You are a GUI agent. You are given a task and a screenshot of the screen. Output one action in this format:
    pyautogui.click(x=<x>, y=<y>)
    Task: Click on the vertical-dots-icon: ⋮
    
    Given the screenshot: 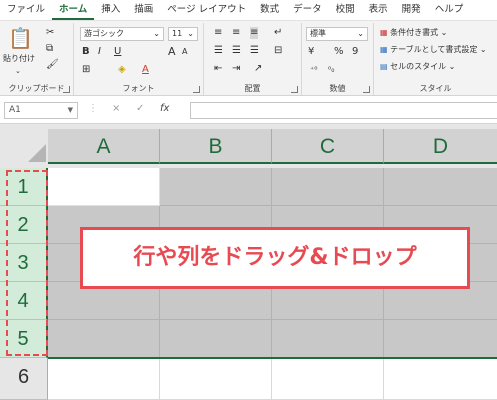 What is the action you would take?
    pyautogui.click(x=93, y=108)
    